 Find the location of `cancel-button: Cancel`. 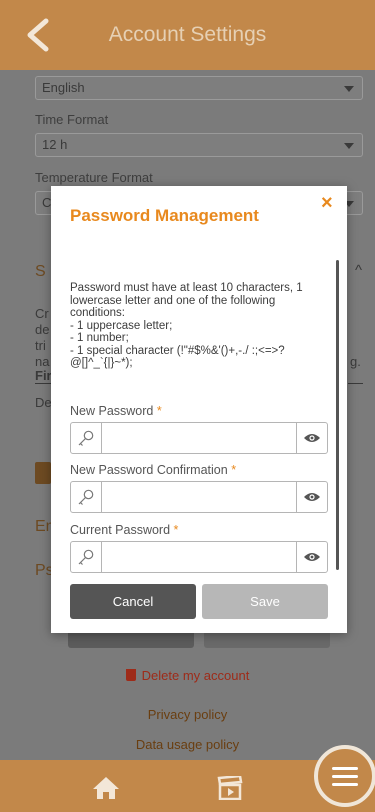

cancel-button: Cancel is located at coordinates (133, 601).